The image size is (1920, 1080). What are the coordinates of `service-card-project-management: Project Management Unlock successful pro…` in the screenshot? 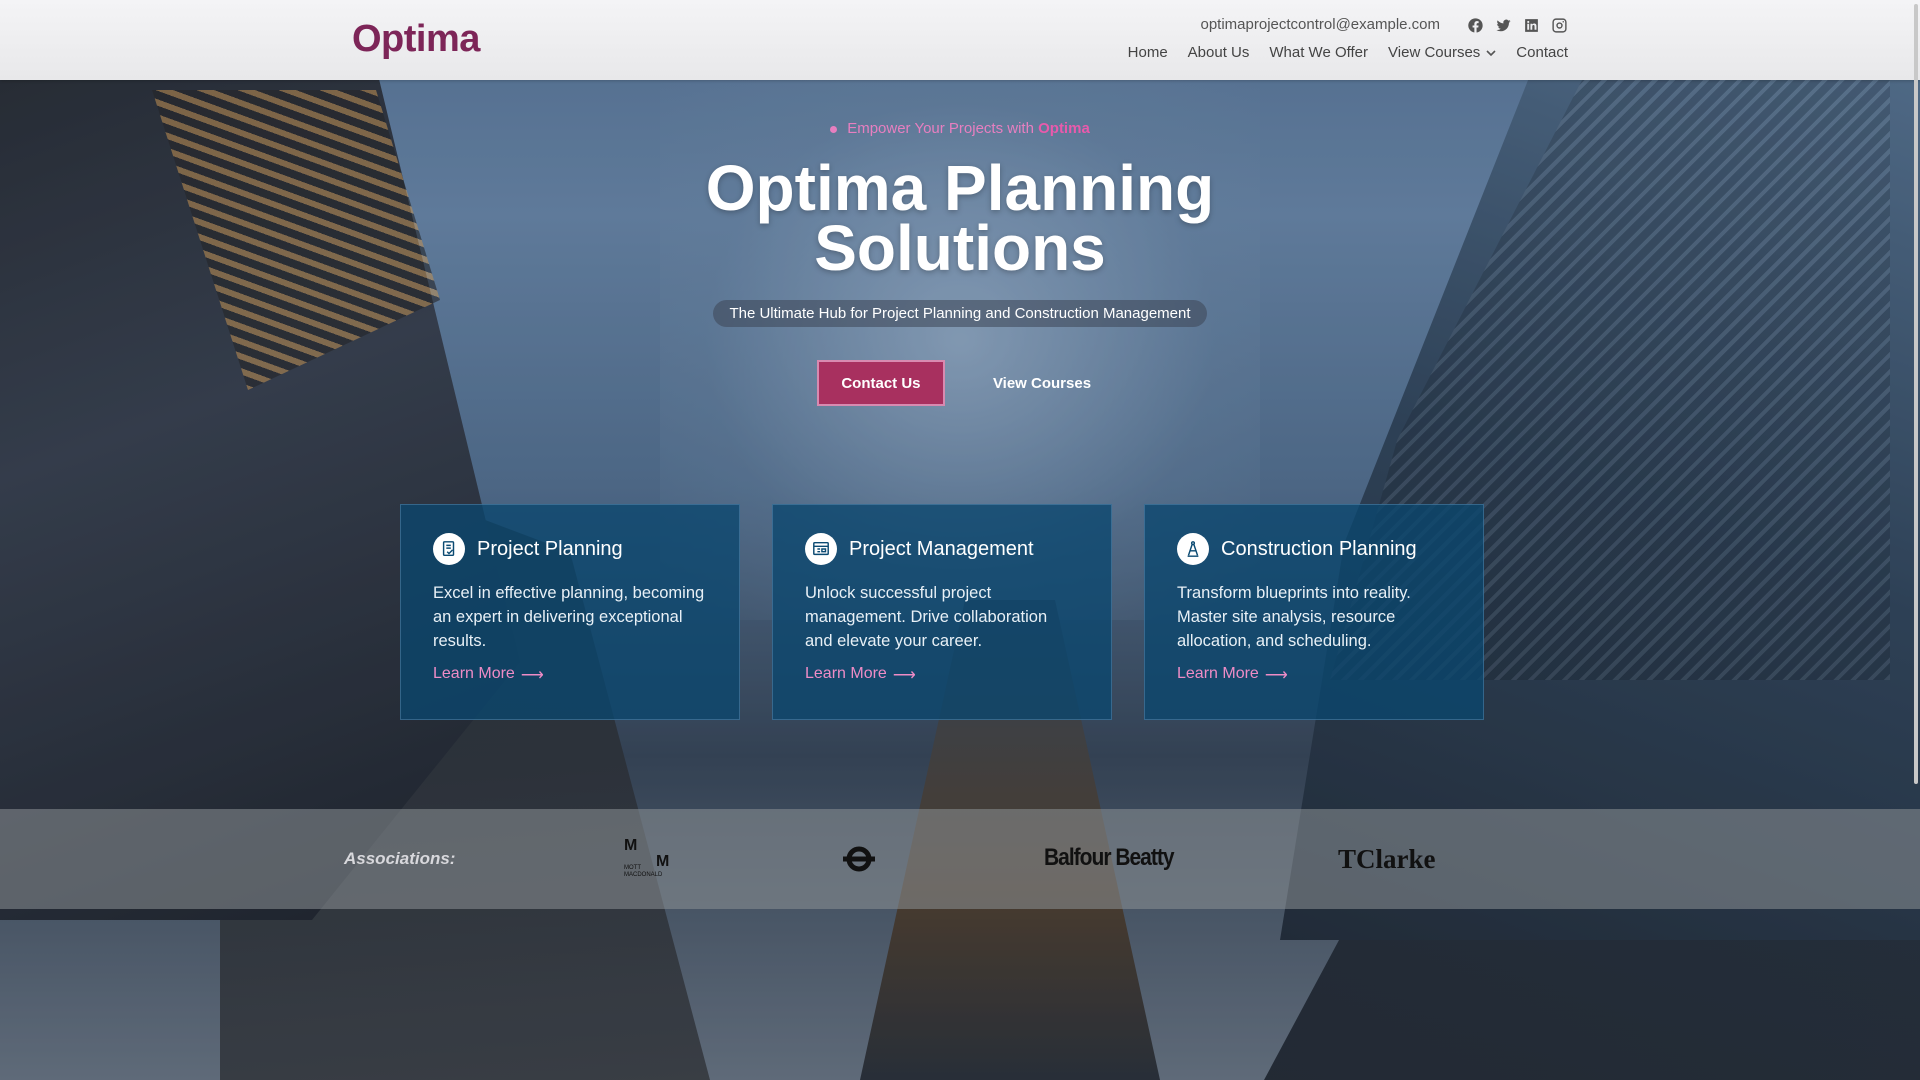 It's located at (942, 612).